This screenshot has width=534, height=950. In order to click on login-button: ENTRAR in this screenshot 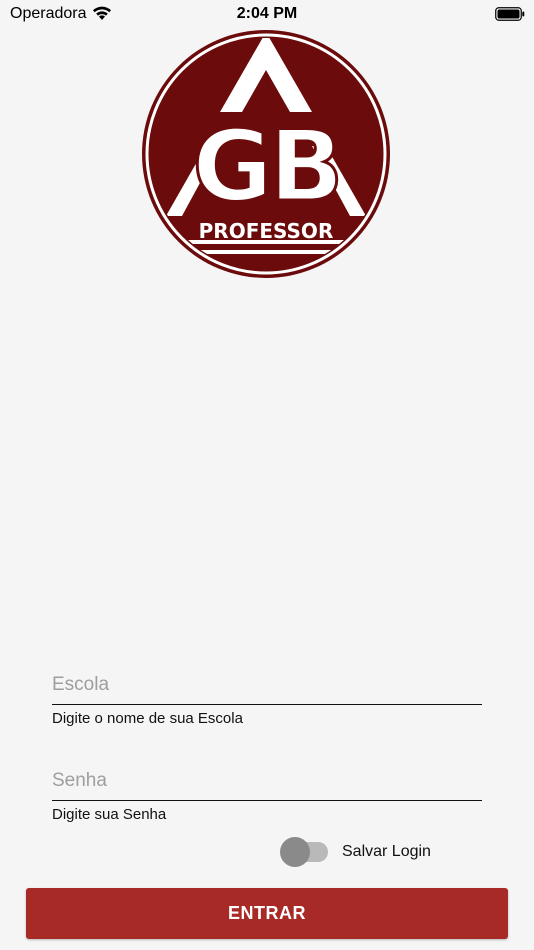, I will do `click(267, 913)`.